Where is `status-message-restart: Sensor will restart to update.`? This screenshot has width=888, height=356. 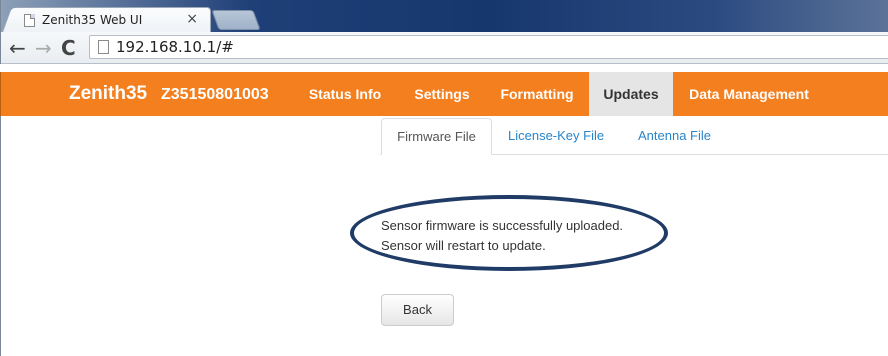 status-message-restart: Sensor will restart to update. is located at coordinates (463, 245).